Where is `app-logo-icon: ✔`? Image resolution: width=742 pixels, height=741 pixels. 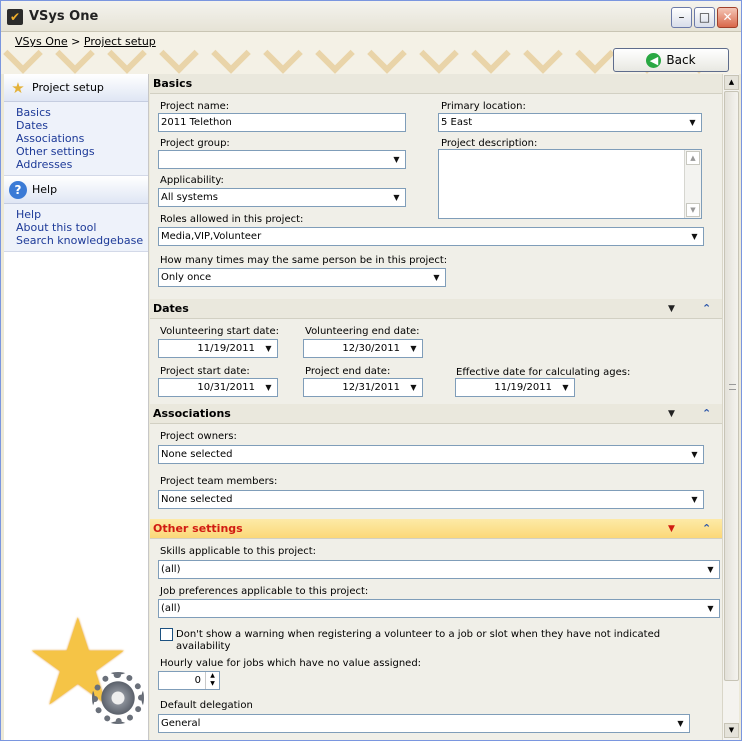
app-logo-icon: ✔ is located at coordinates (15, 17).